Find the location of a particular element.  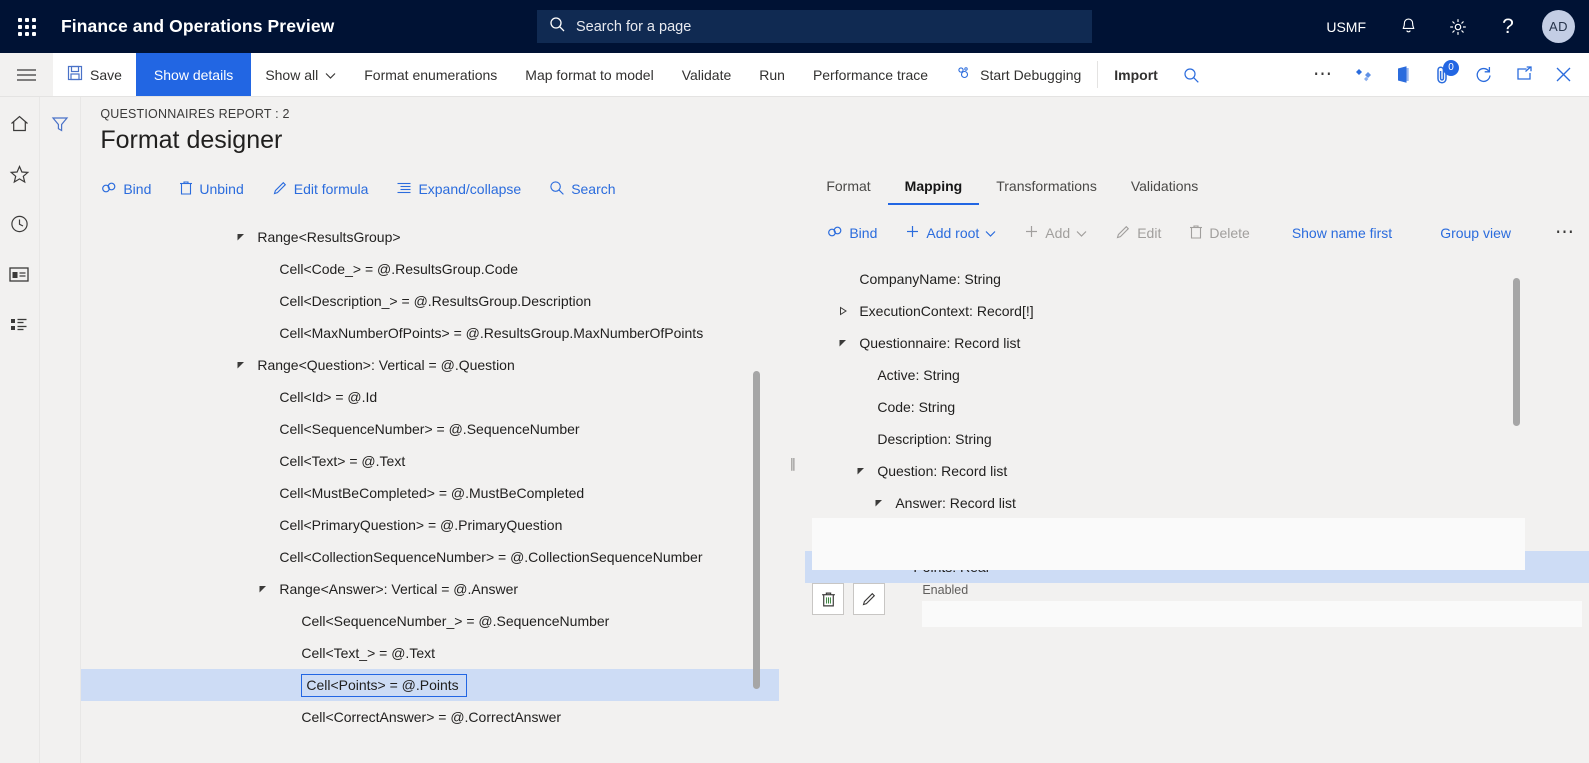

app-launcher-icon is located at coordinates (26, 26).